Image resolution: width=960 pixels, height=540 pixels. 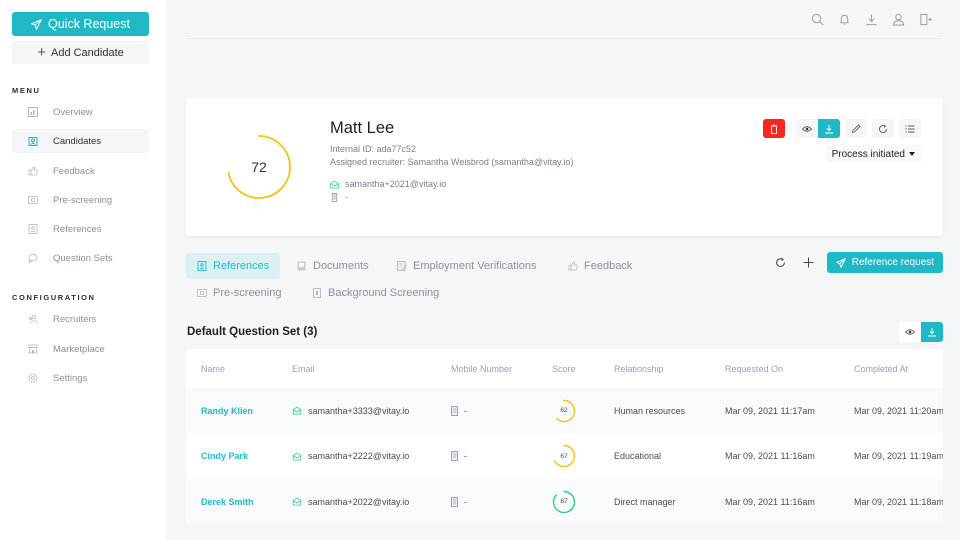 I want to click on list-icon, so click(x=910, y=128).